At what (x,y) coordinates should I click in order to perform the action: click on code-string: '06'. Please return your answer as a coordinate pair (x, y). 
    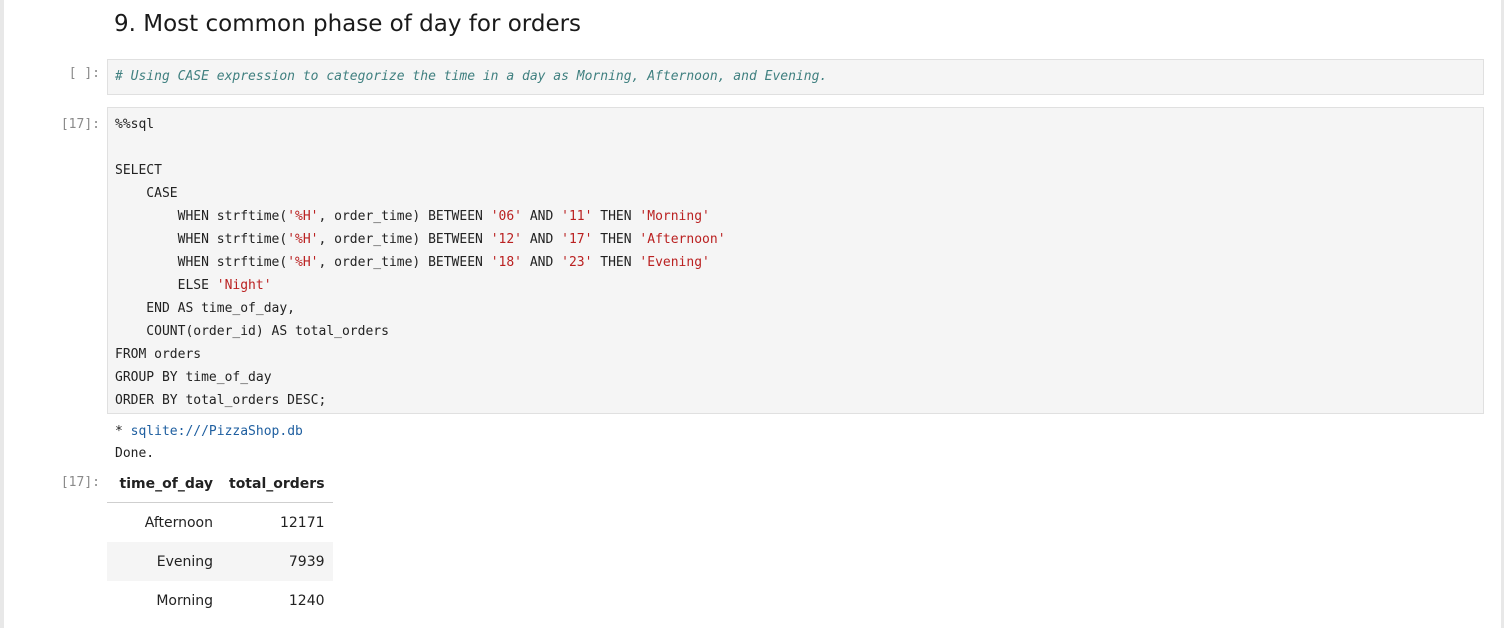
    Looking at the image, I should click on (506, 216).